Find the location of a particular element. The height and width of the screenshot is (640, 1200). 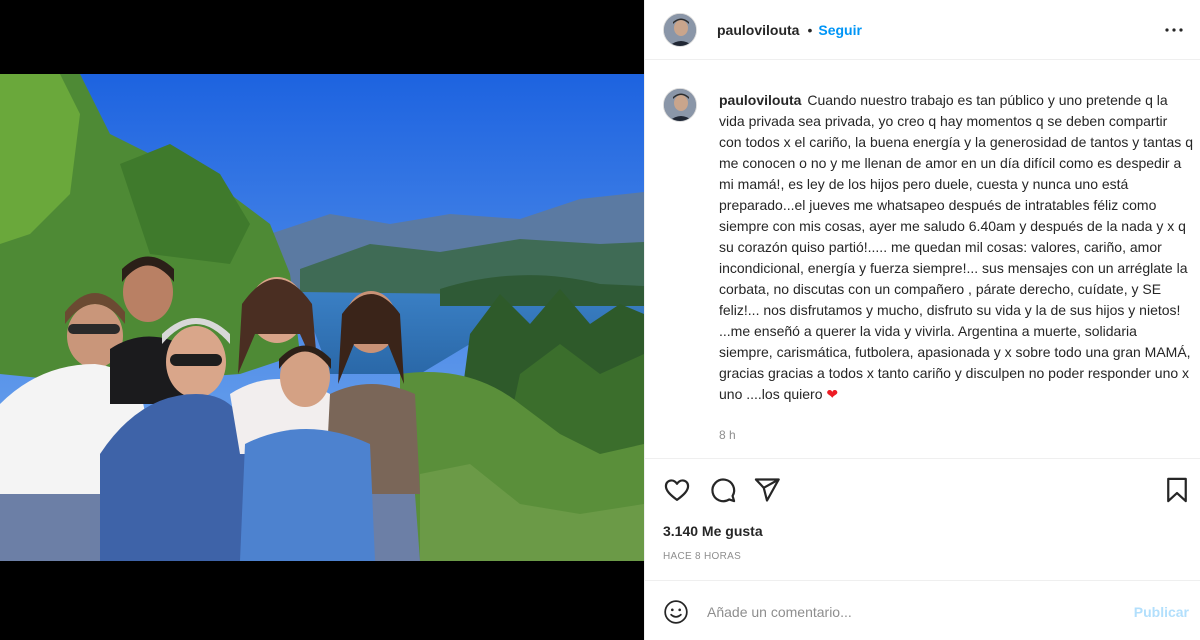

comment-input is located at coordinates (907, 612).